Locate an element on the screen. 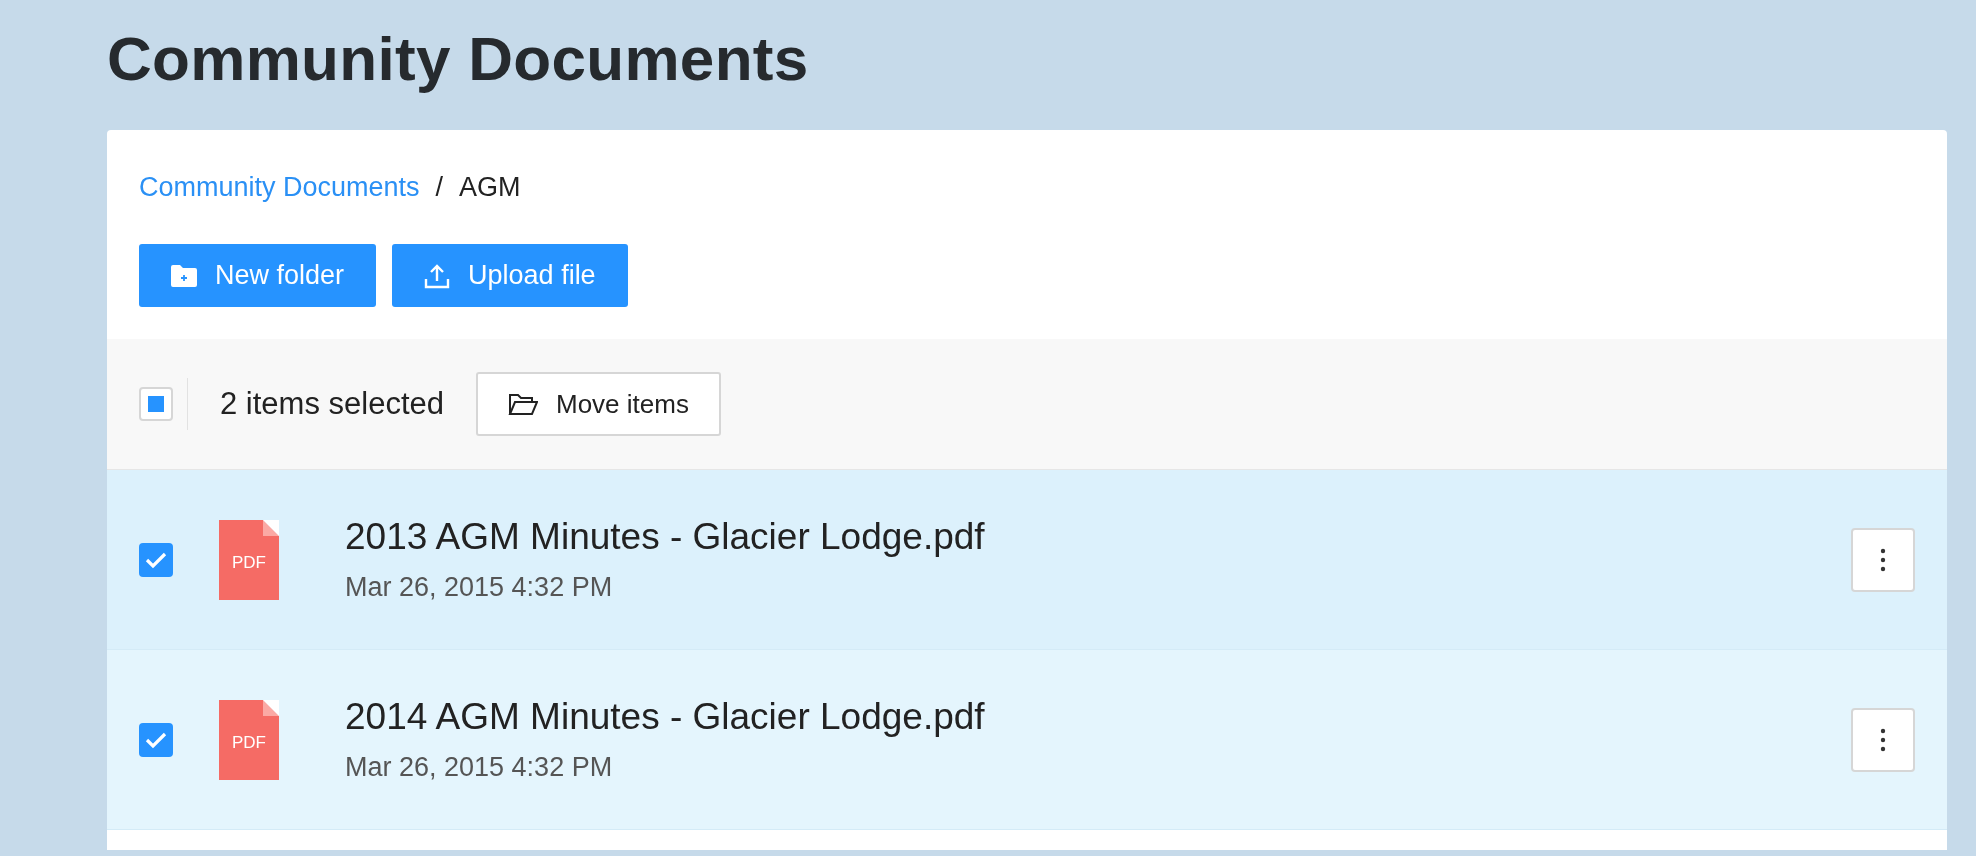 This screenshot has width=1976, height=856. page-title: Community Documents is located at coordinates (458, 59).